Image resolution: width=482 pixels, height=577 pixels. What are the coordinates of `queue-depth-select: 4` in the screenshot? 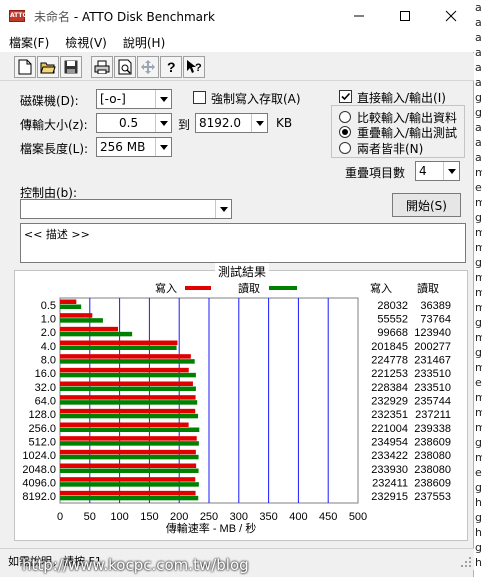 It's located at (437, 171).